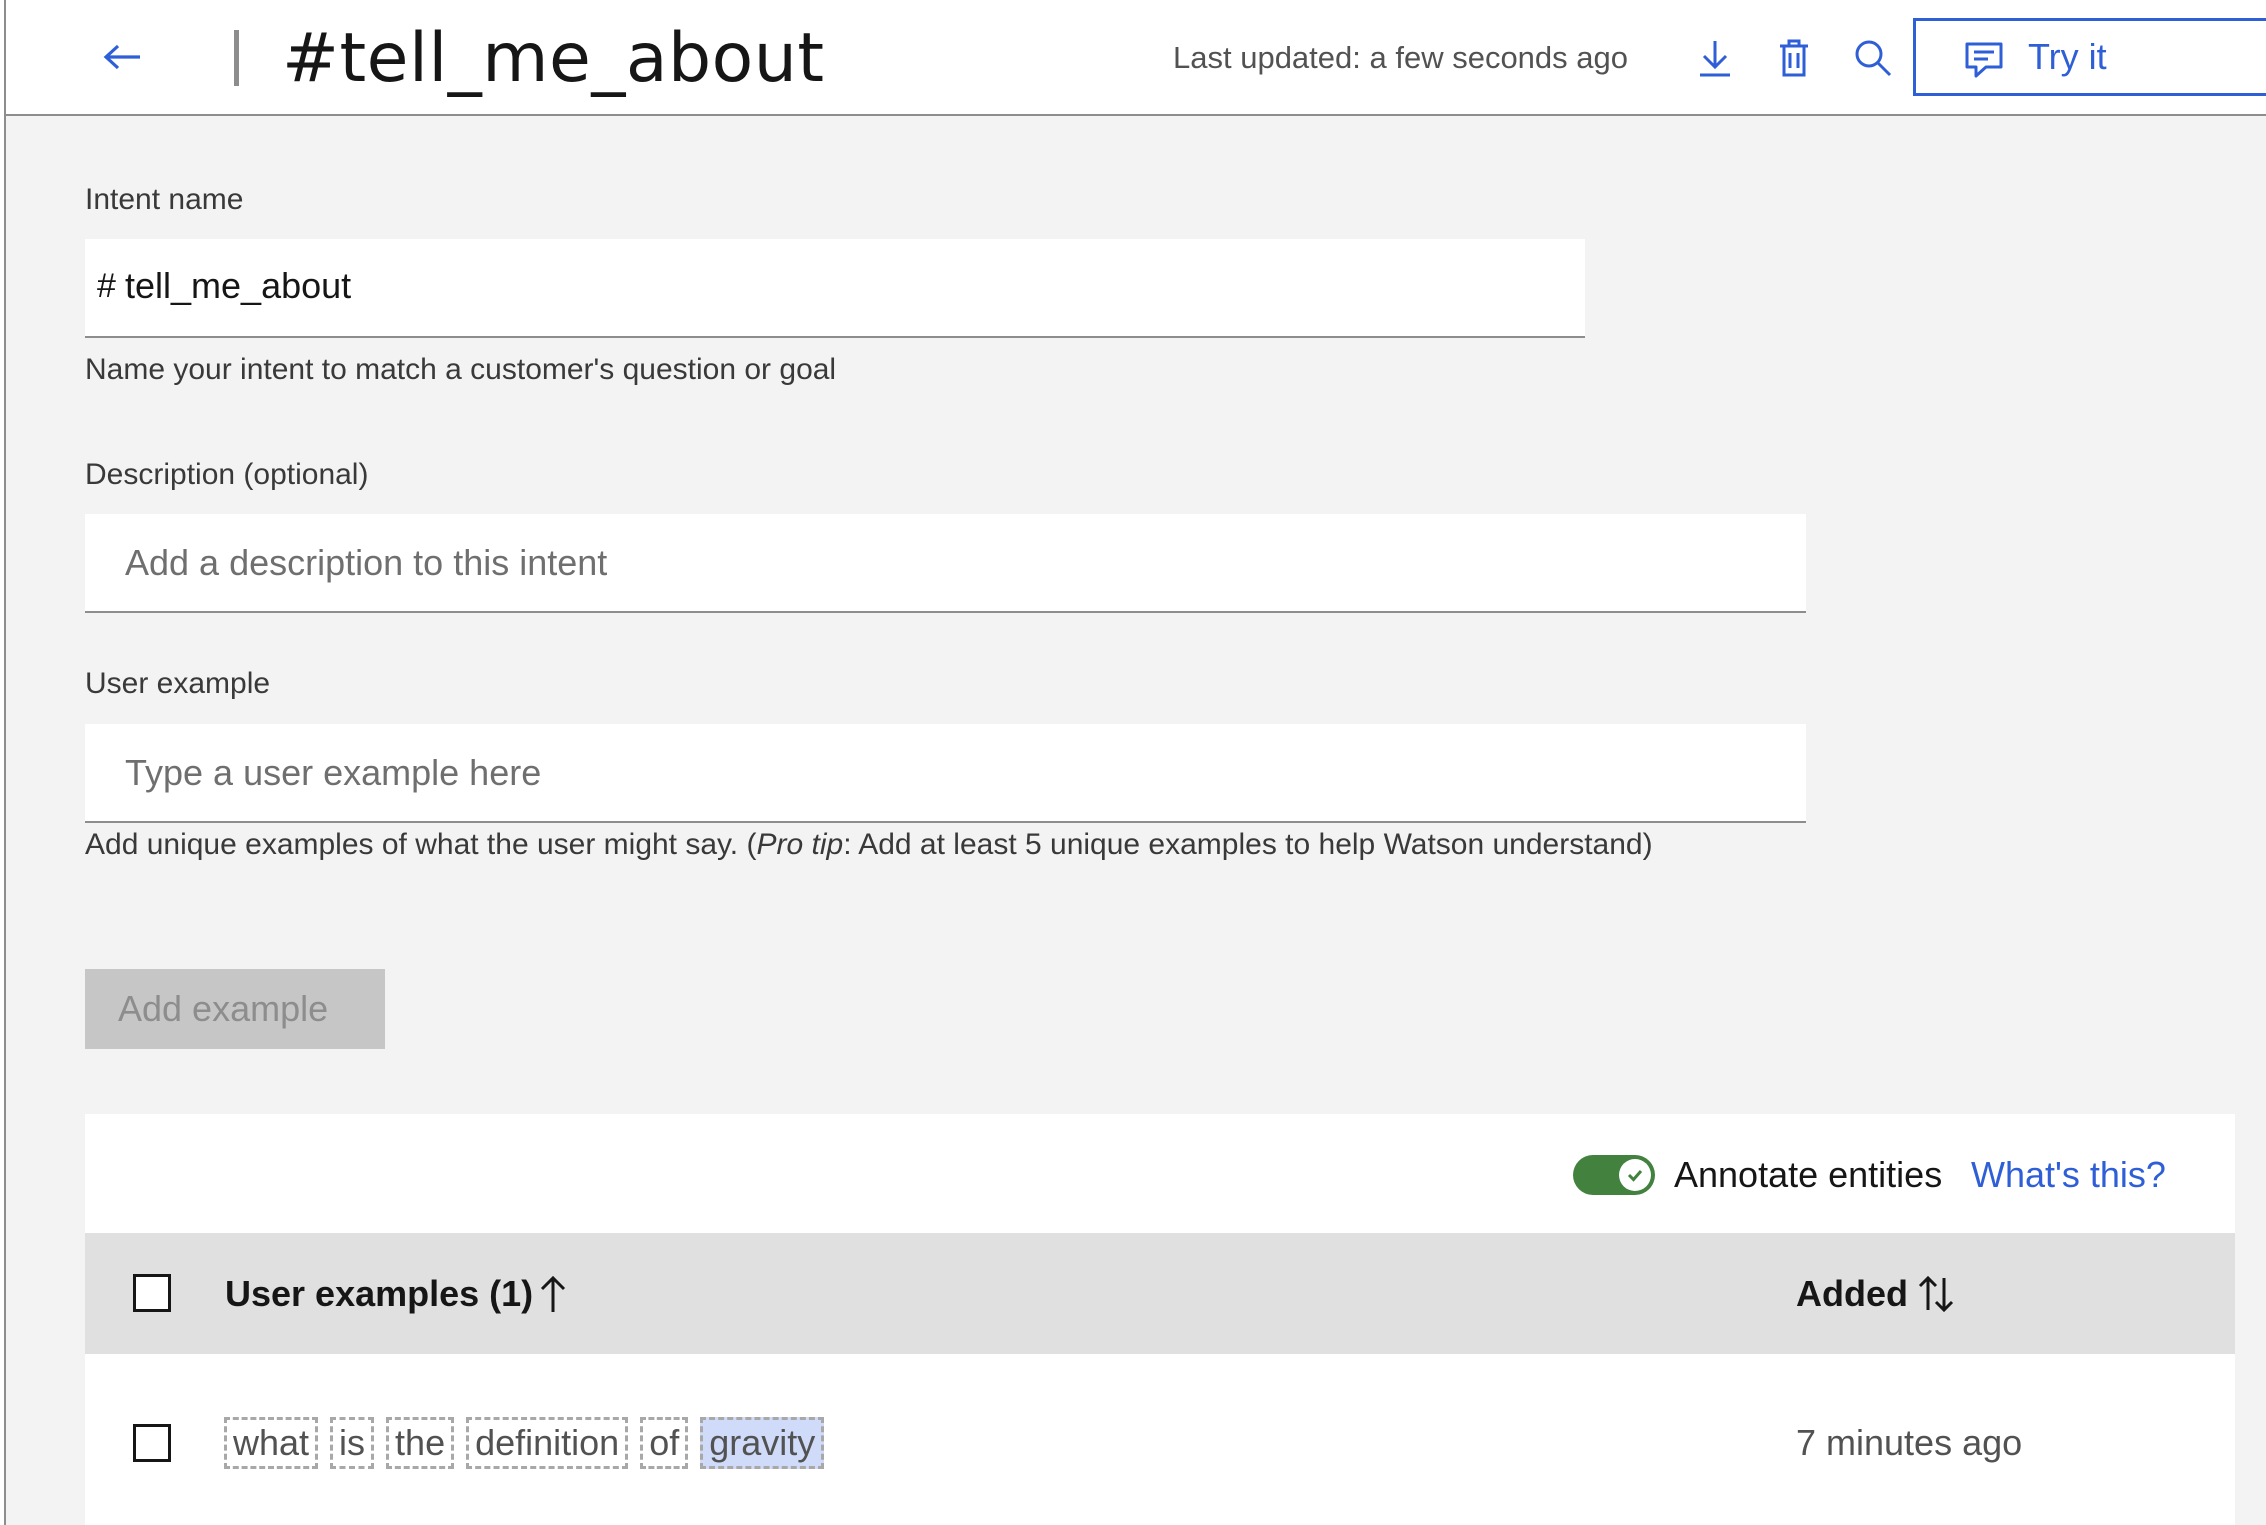 This screenshot has width=2266, height=1525. I want to click on page-title: #tell_me_about, so click(553, 58).